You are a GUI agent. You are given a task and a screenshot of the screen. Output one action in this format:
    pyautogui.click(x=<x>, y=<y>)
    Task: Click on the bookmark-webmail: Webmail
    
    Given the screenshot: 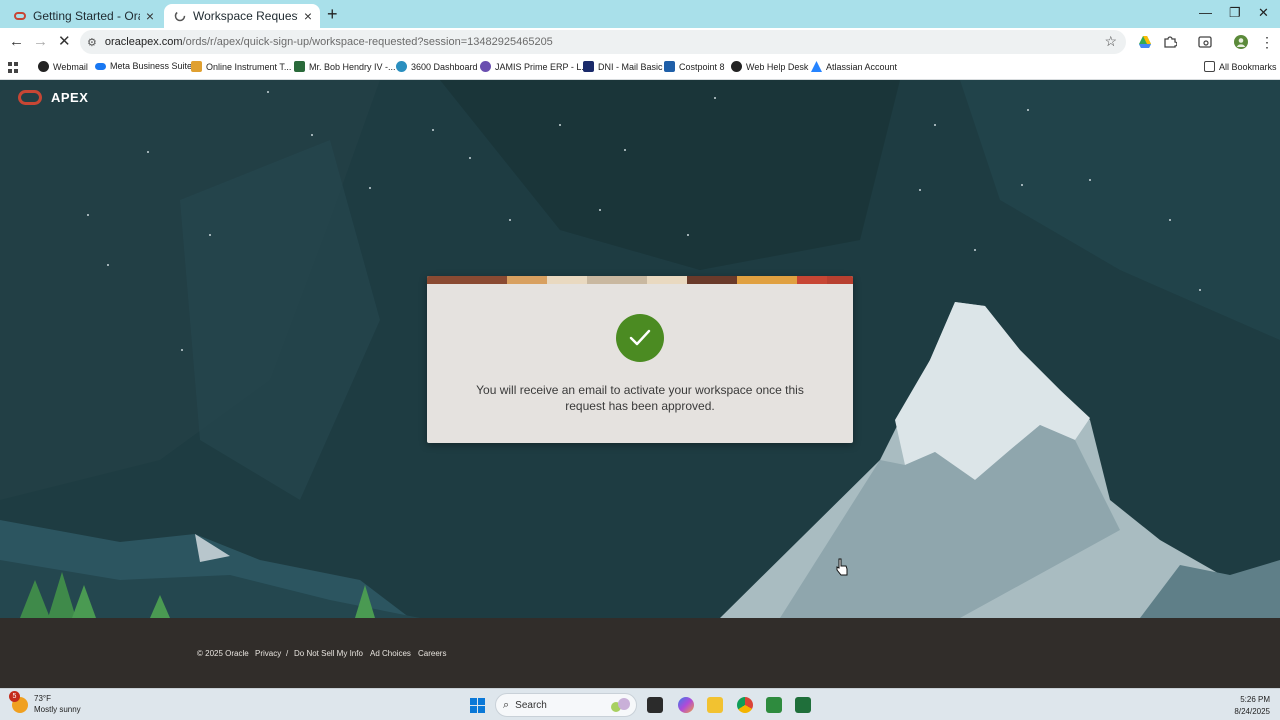 What is the action you would take?
    pyautogui.click(x=63, y=66)
    